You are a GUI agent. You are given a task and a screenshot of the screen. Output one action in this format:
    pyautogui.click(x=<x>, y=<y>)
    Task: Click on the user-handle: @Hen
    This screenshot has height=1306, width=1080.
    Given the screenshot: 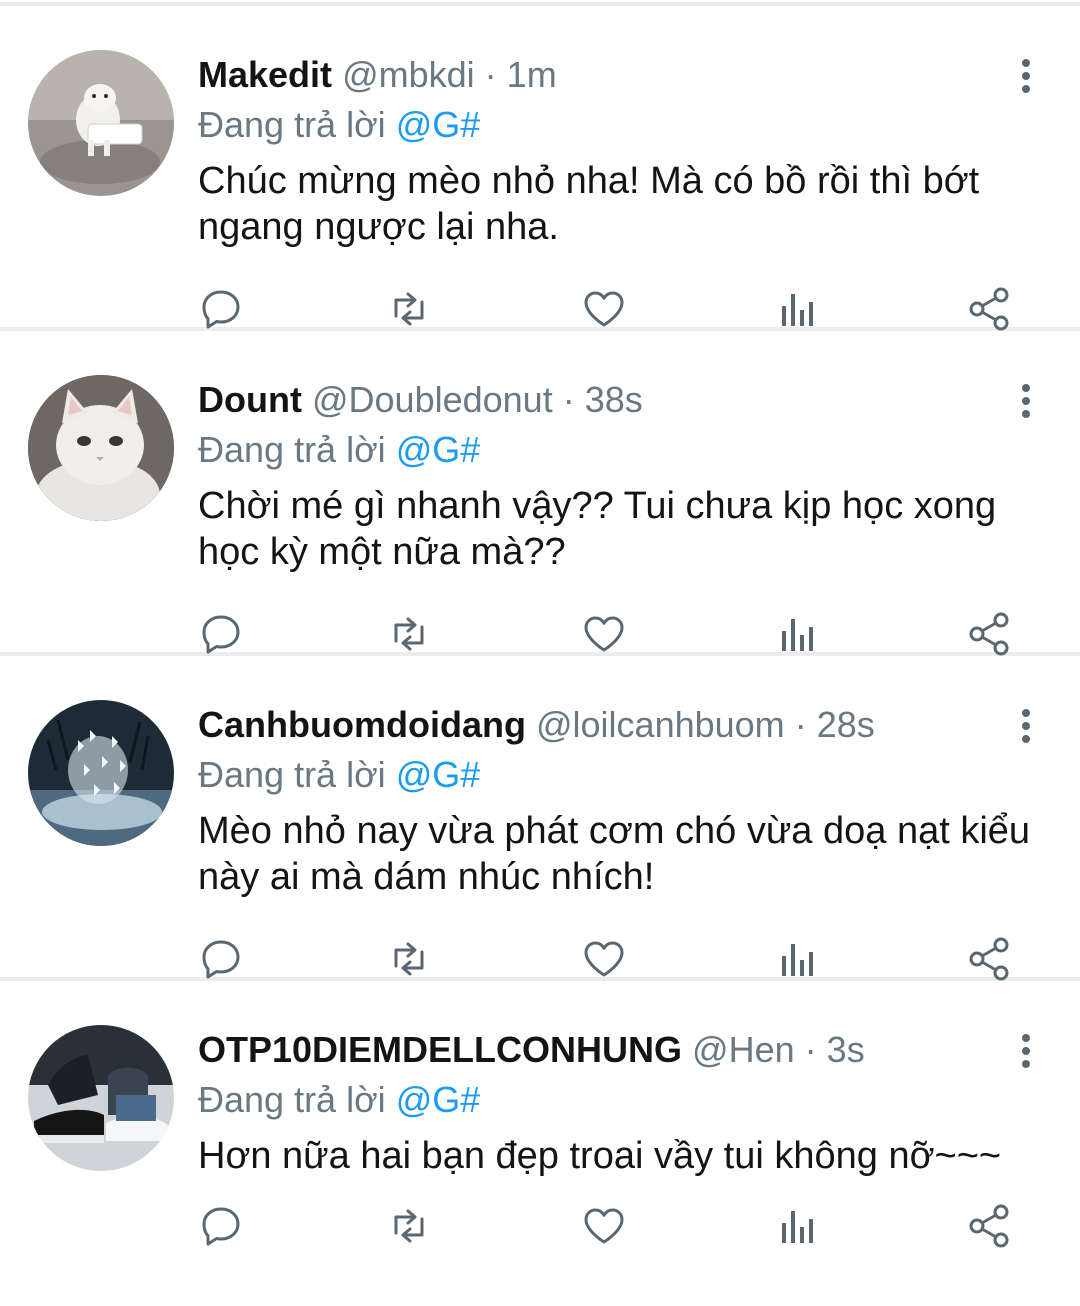 What is the action you would take?
    pyautogui.click(x=743, y=1049)
    